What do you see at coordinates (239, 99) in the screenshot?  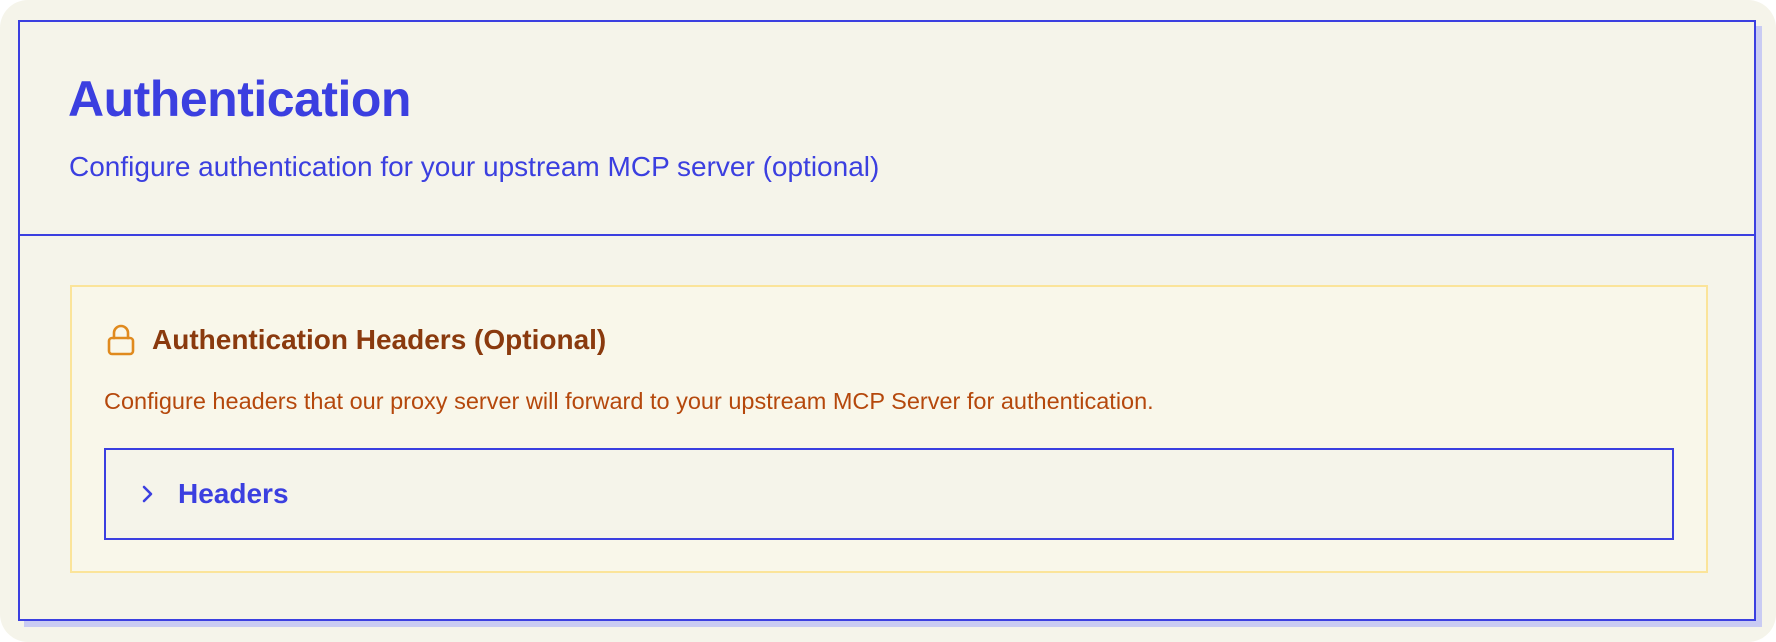 I see `page-title: Authentication` at bounding box center [239, 99].